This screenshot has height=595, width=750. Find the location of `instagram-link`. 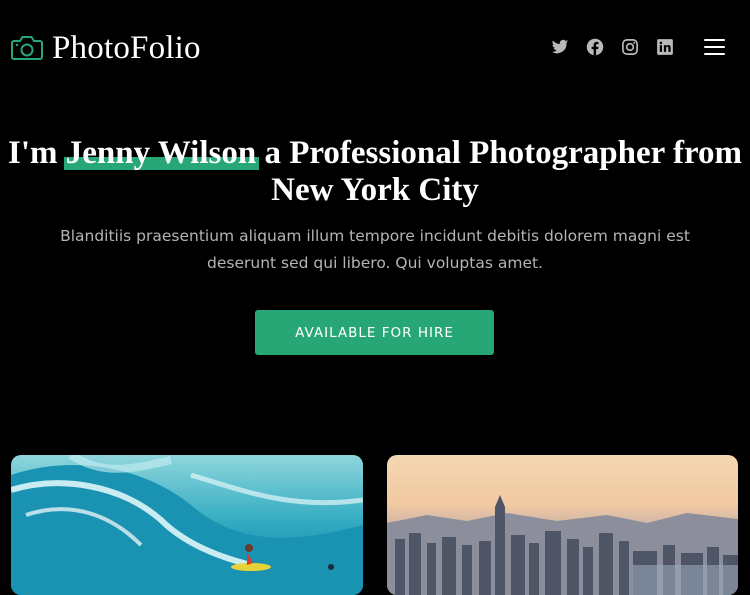

instagram-link is located at coordinates (630, 47).